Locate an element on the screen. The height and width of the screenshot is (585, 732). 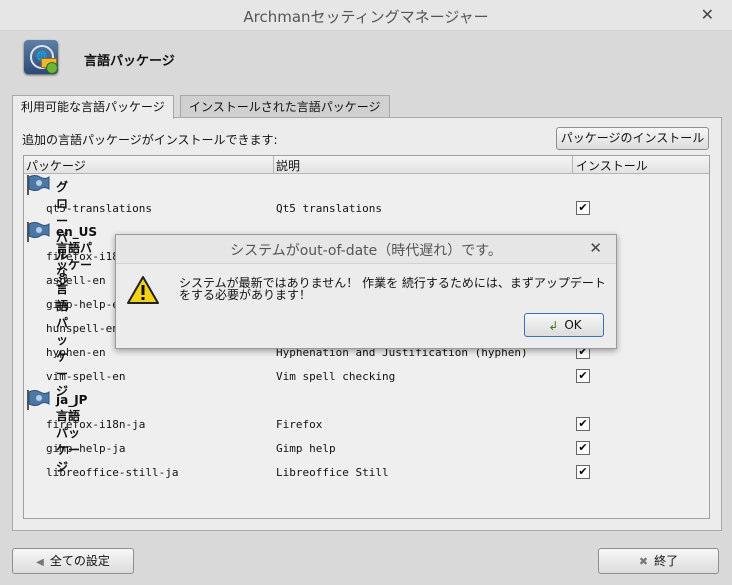
column-description: 説明 is located at coordinates (288, 165).